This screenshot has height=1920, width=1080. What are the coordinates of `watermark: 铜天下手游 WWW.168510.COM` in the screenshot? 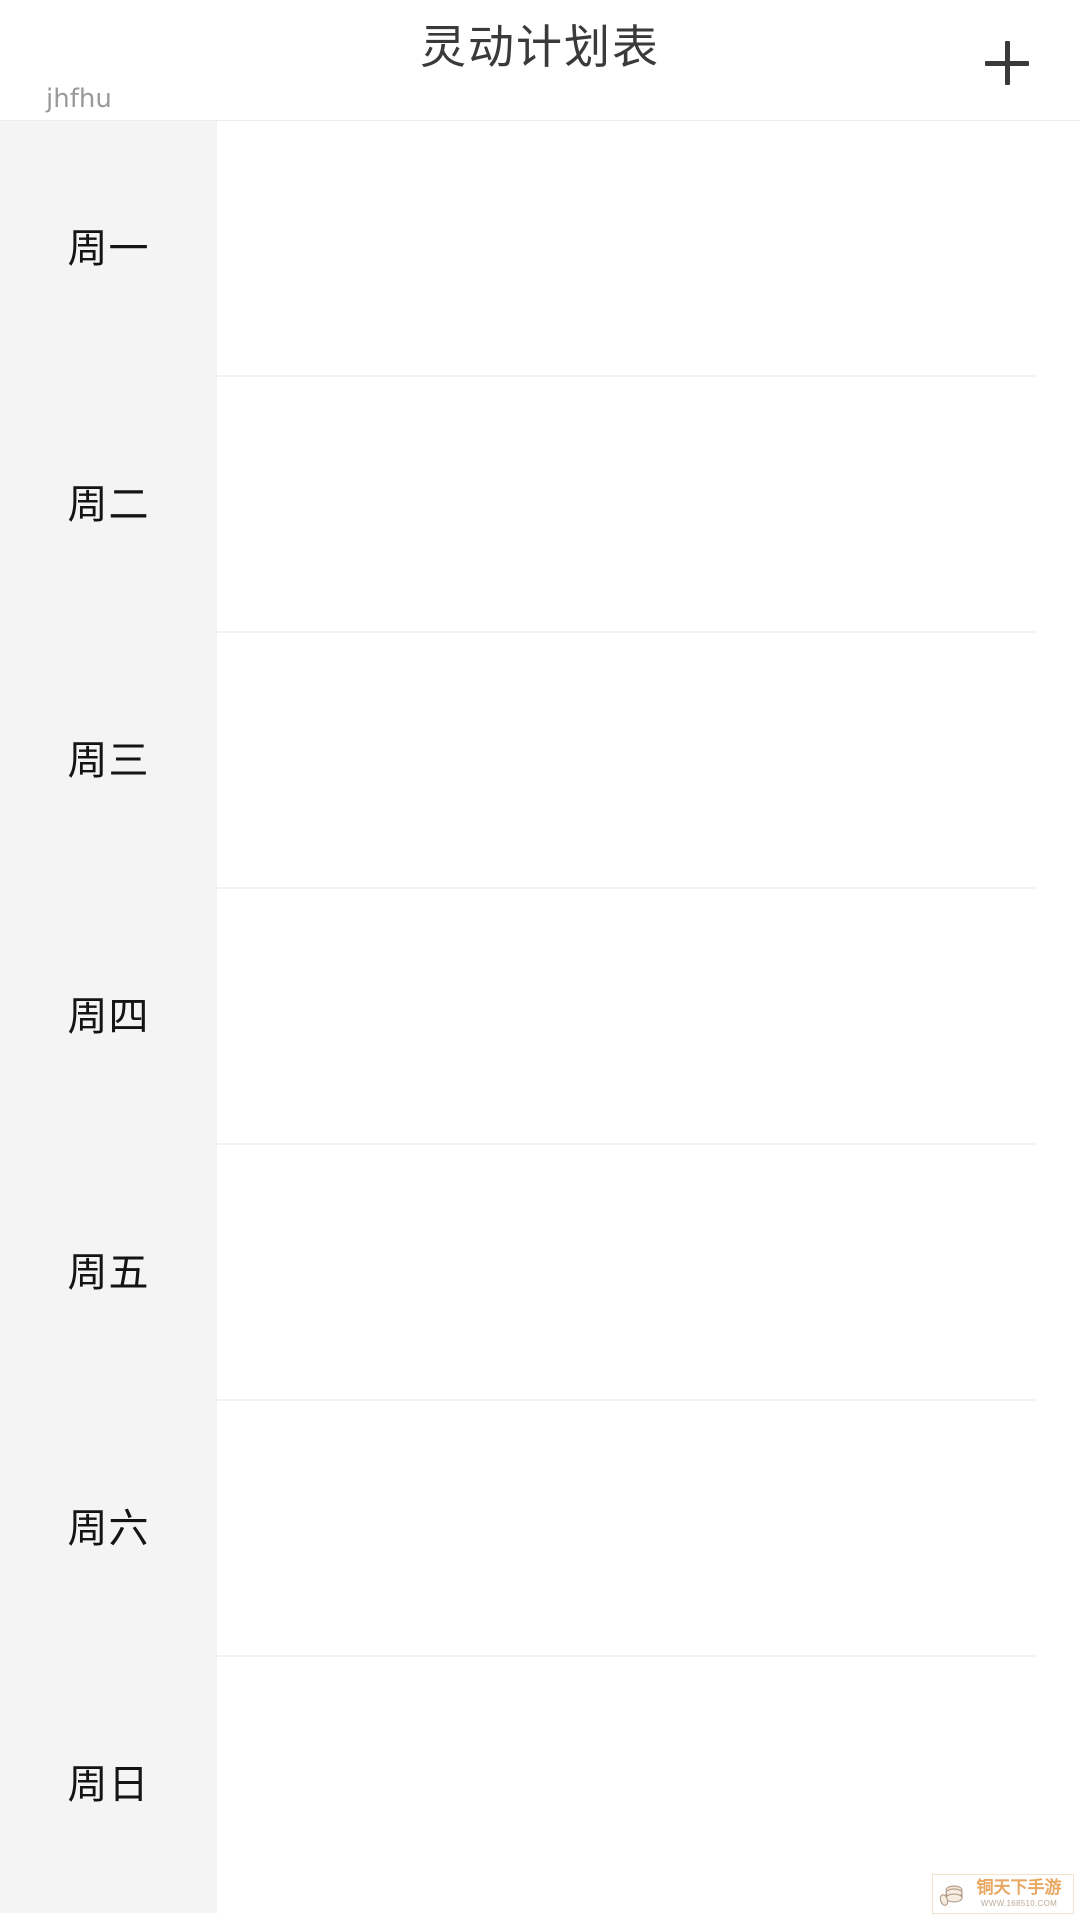 It's located at (1003, 1894).